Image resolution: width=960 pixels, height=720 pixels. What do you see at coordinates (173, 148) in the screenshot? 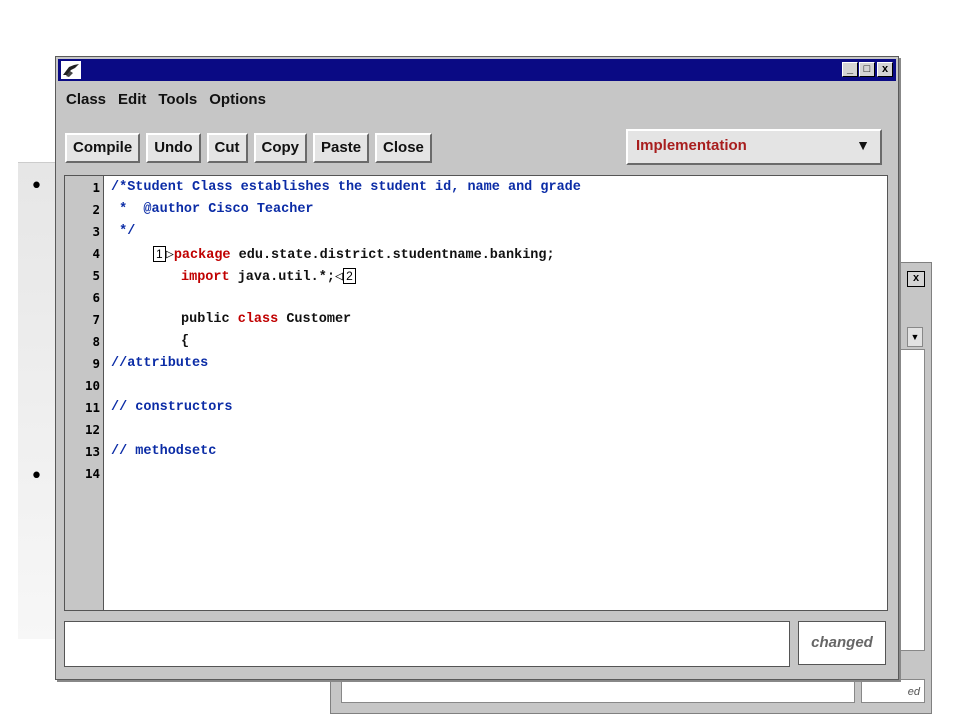
I see `undo-button: Undo` at bounding box center [173, 148].